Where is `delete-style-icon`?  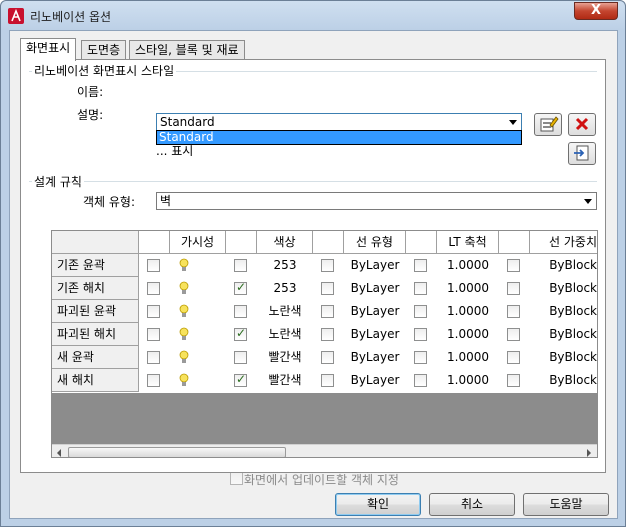
delete-style-icon is located at coordinates (582, 124).